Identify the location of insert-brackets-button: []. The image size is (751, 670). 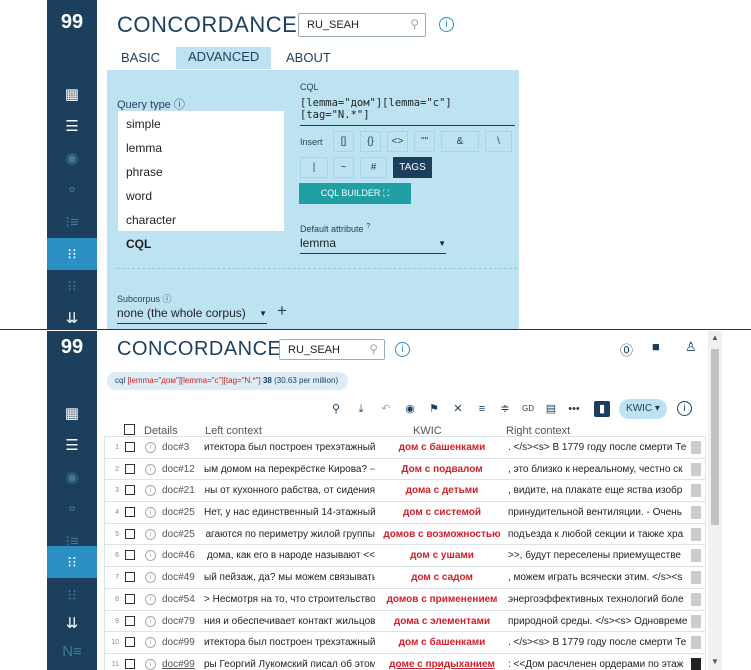
(343, 141).